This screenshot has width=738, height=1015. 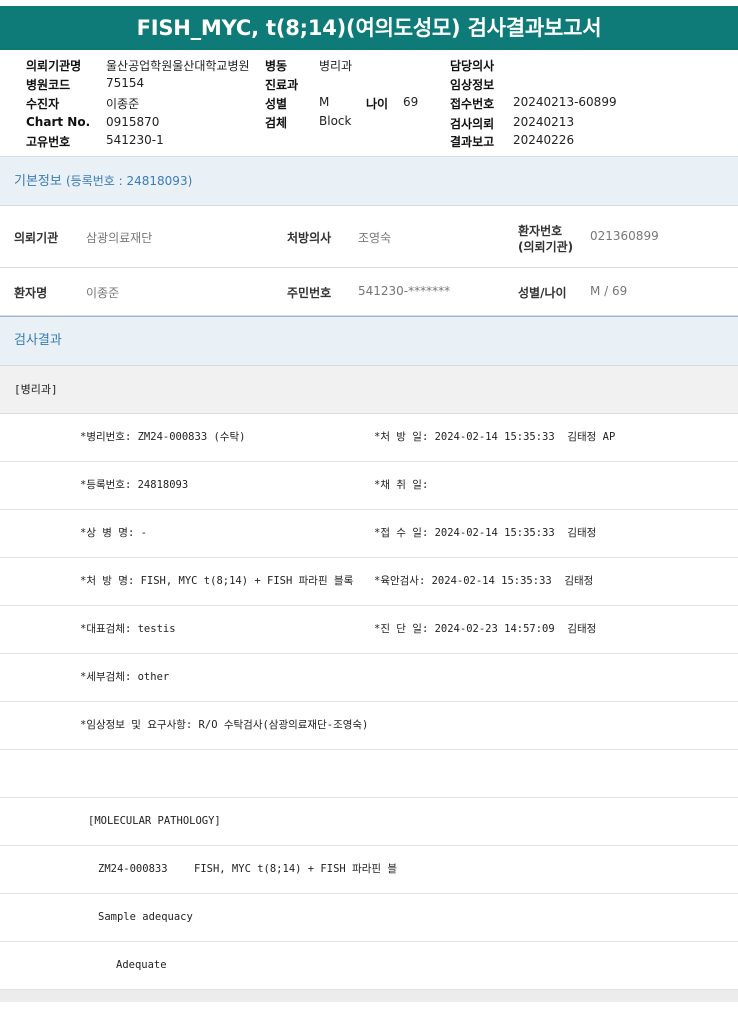 What do you see at coordinates (369, 390) in the screenshot?
I see `department-label: [병리과]` at bounding box center [369, 390].